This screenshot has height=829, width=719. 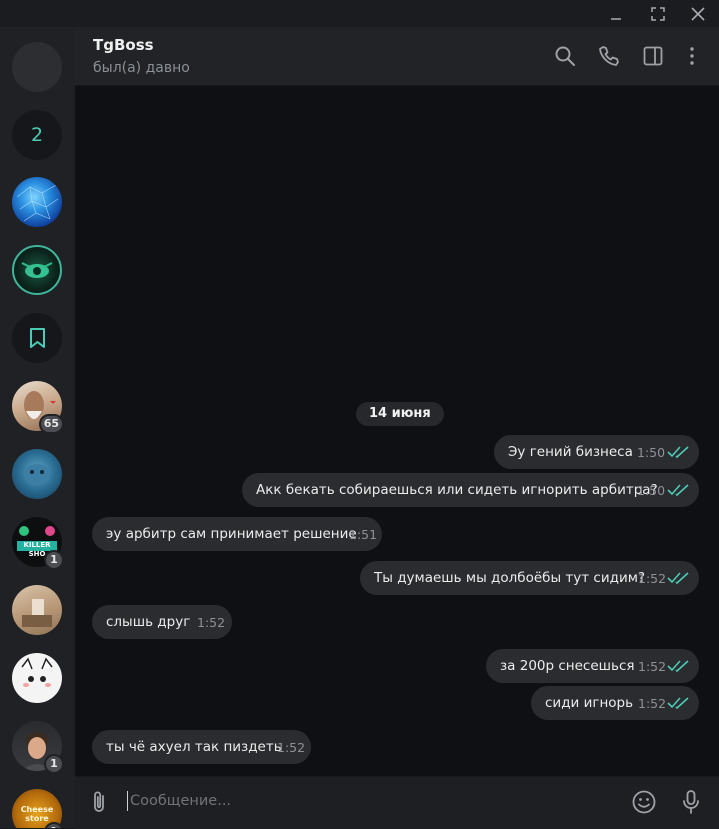 I want to click on message-text: слышь друг, so click(x=148, y=622).